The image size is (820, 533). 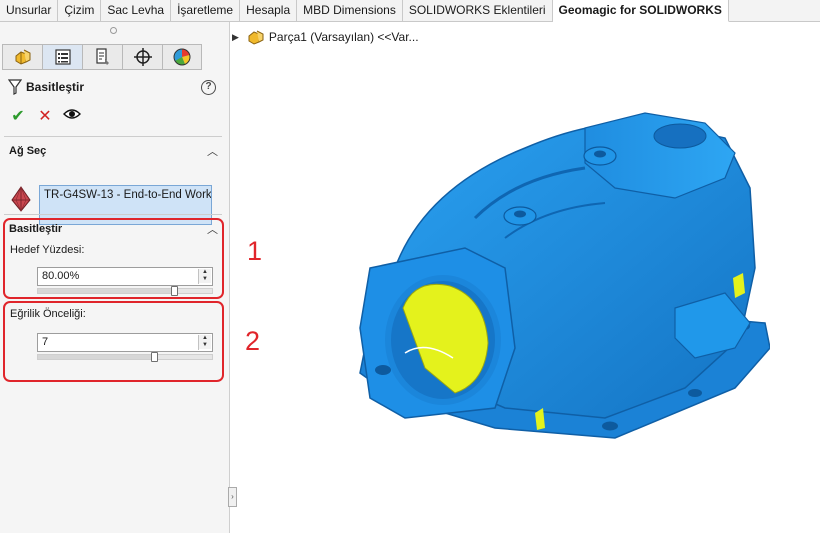 I want to click on part-icon, so click(x=256, y=37).